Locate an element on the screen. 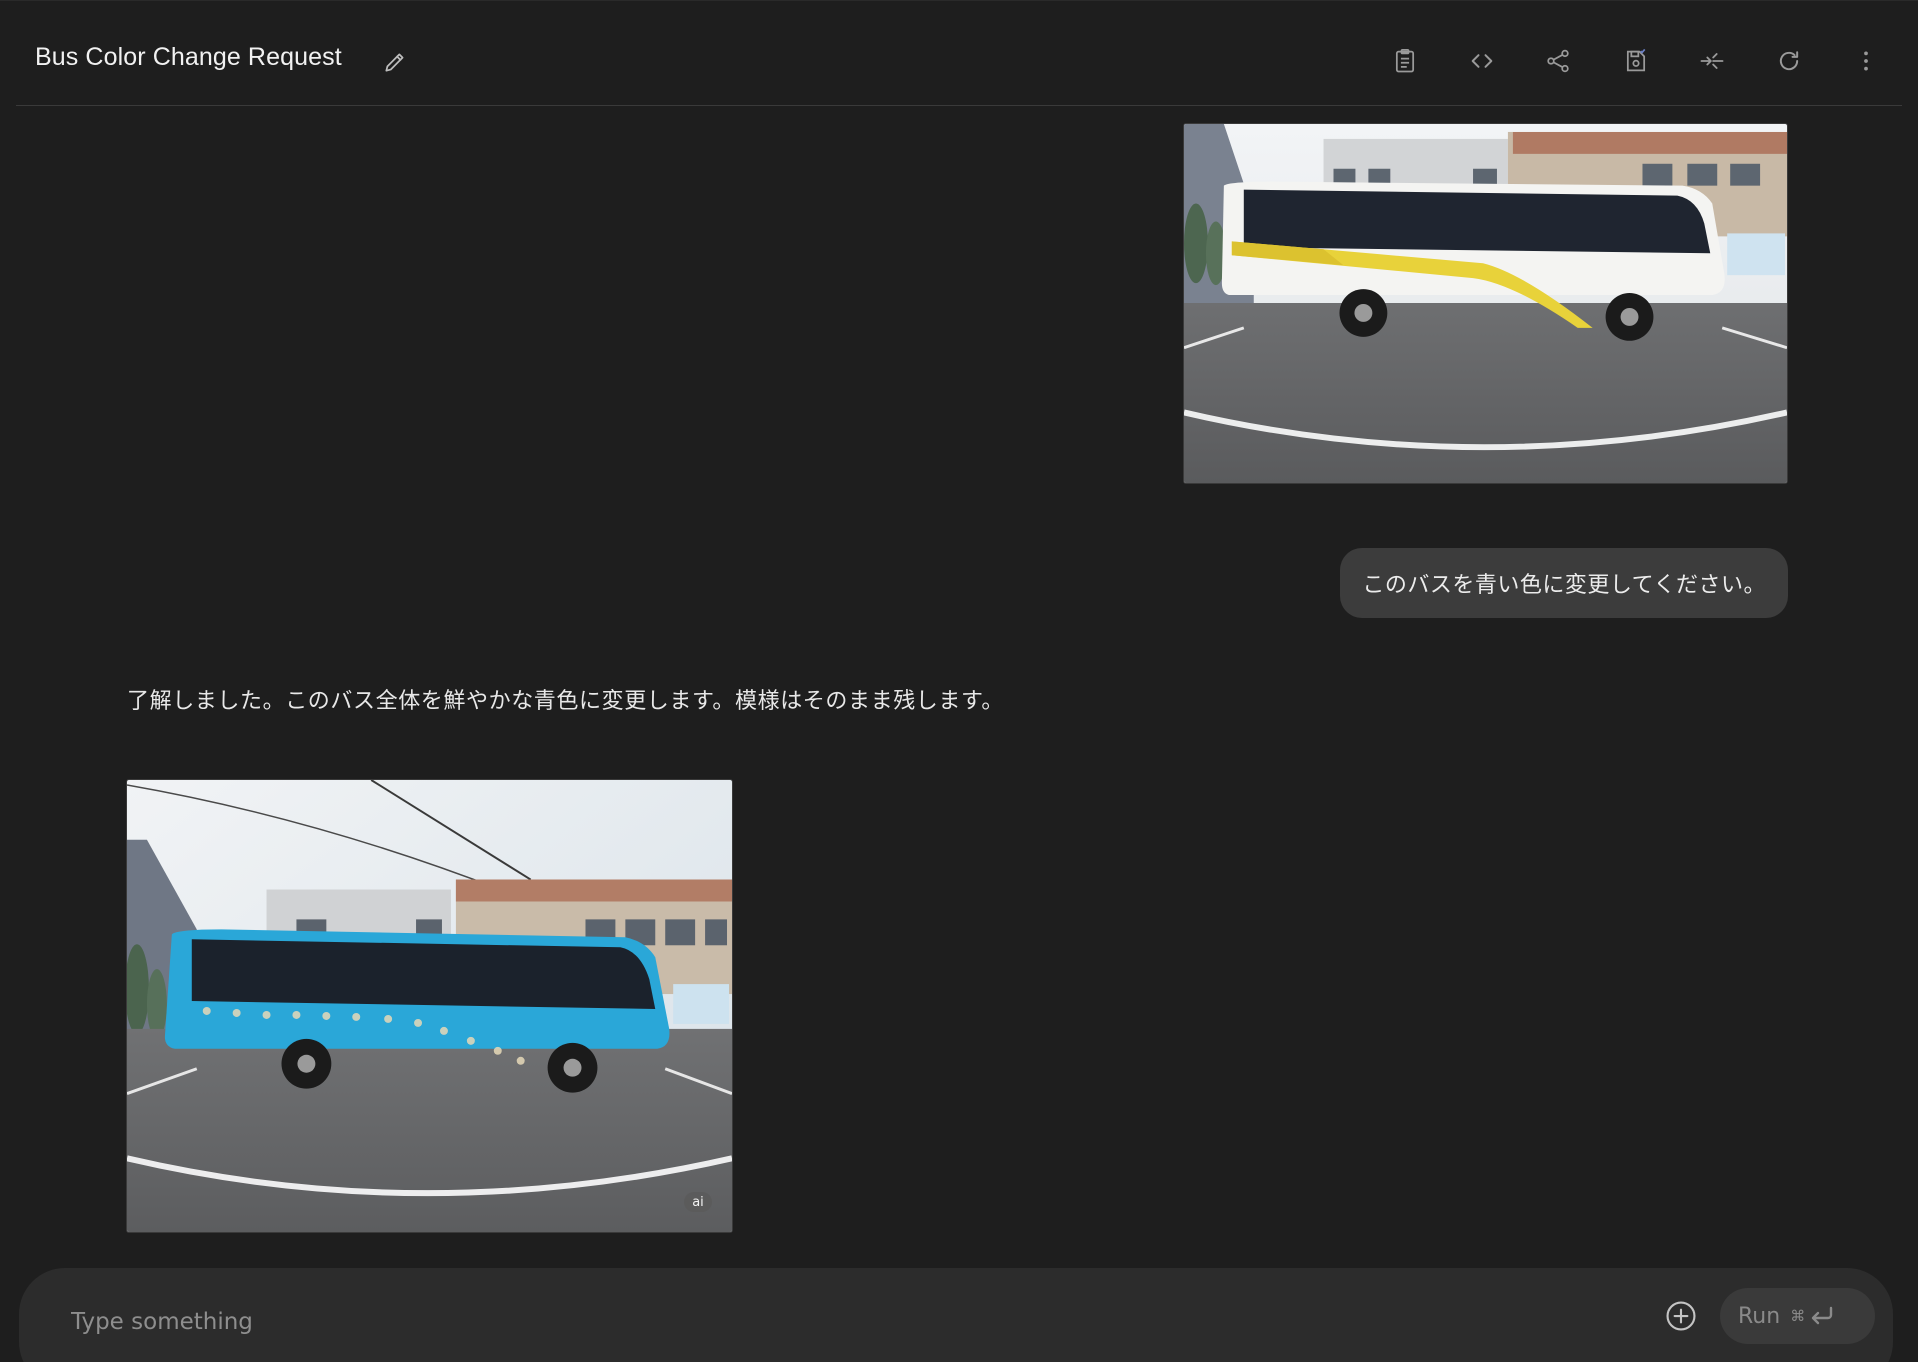  code-button is located at coordinates (1482, 61).